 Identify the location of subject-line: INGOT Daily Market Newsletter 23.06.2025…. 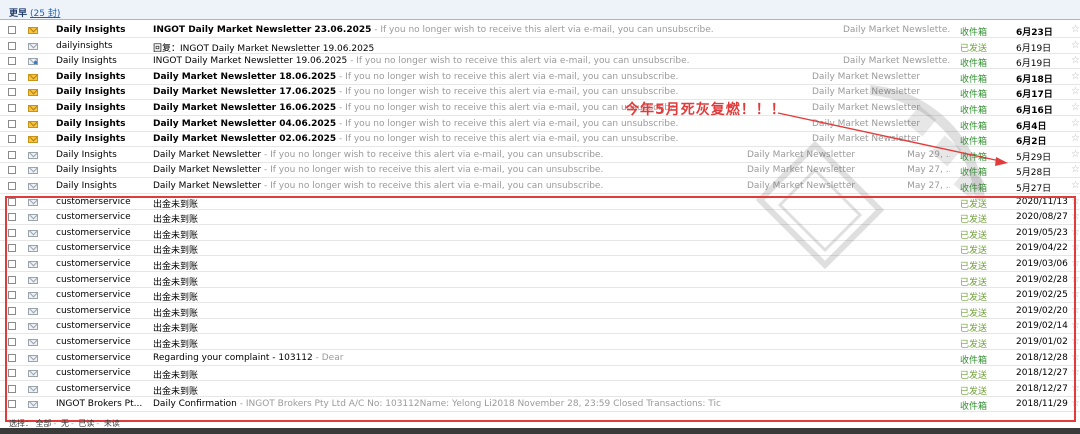
(550, 30).